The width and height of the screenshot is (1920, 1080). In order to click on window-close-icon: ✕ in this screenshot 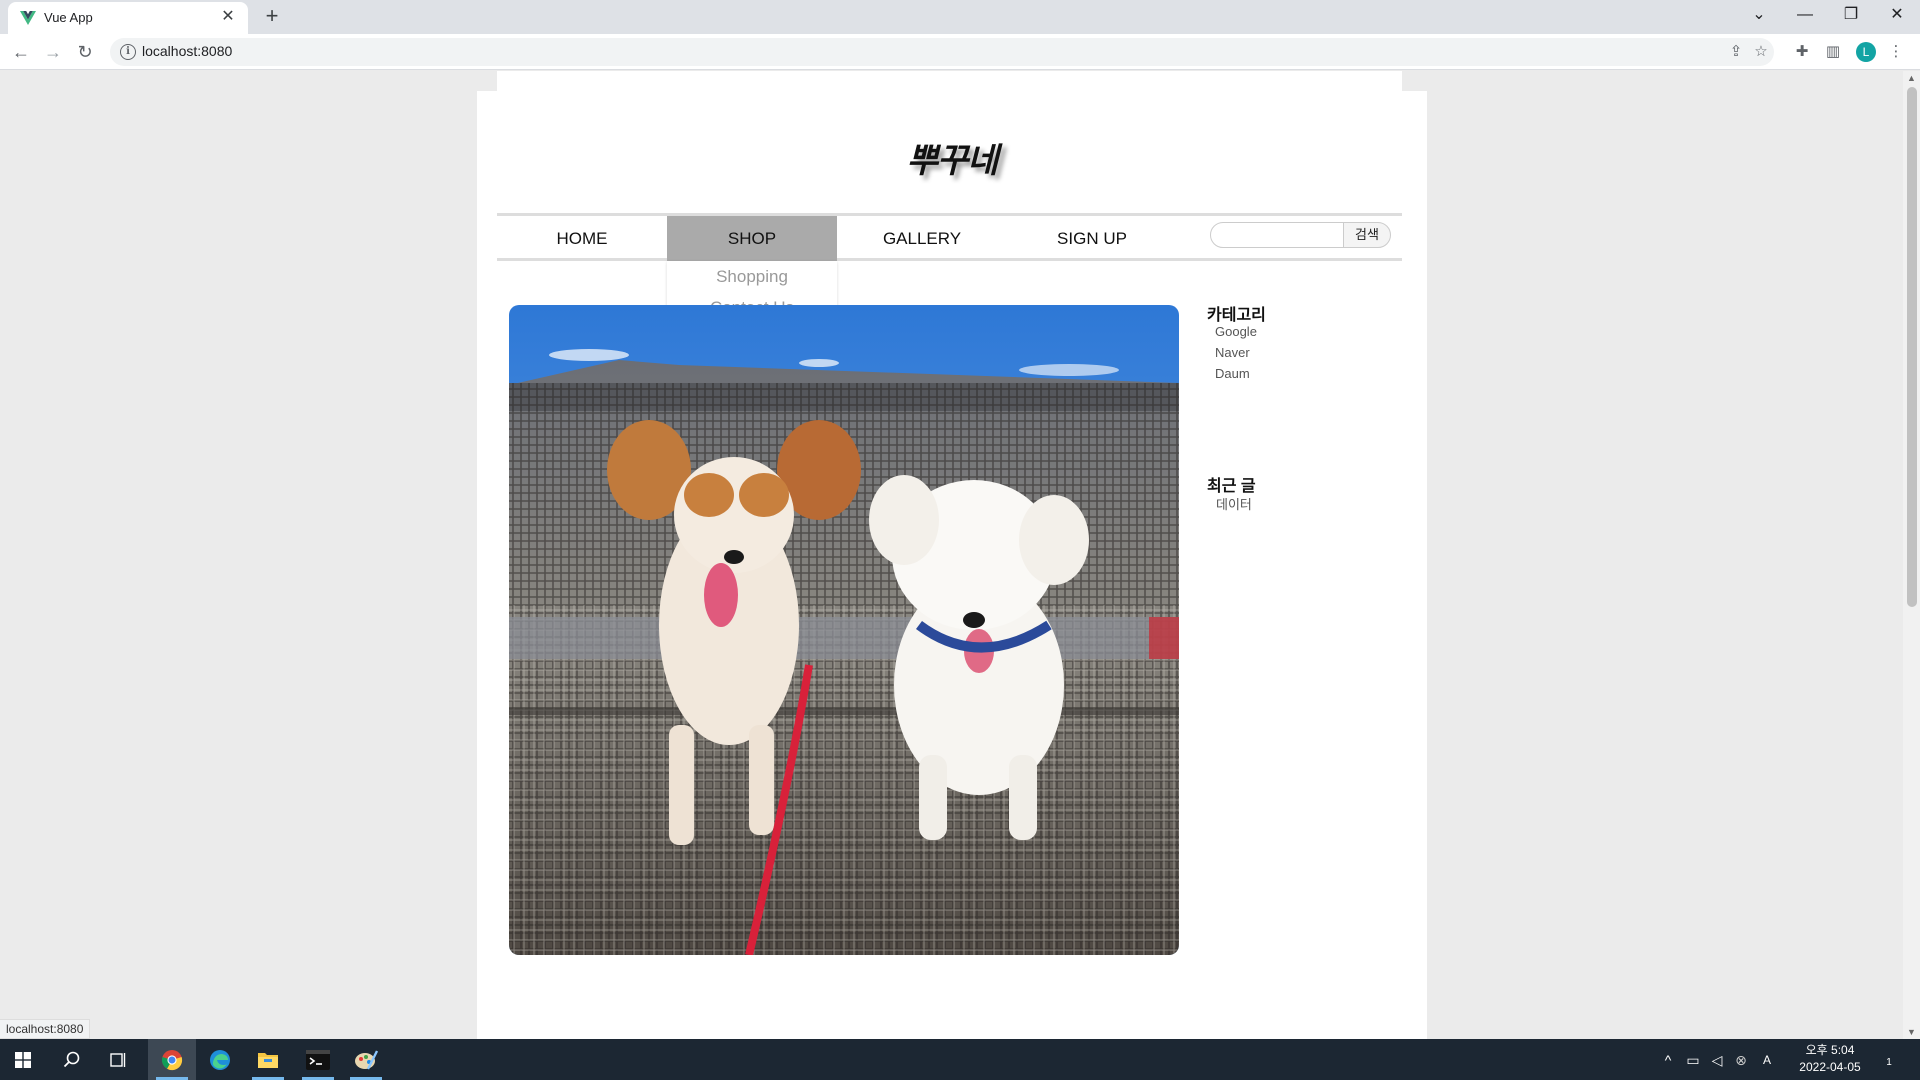, I will do `click(1897, 15)`.